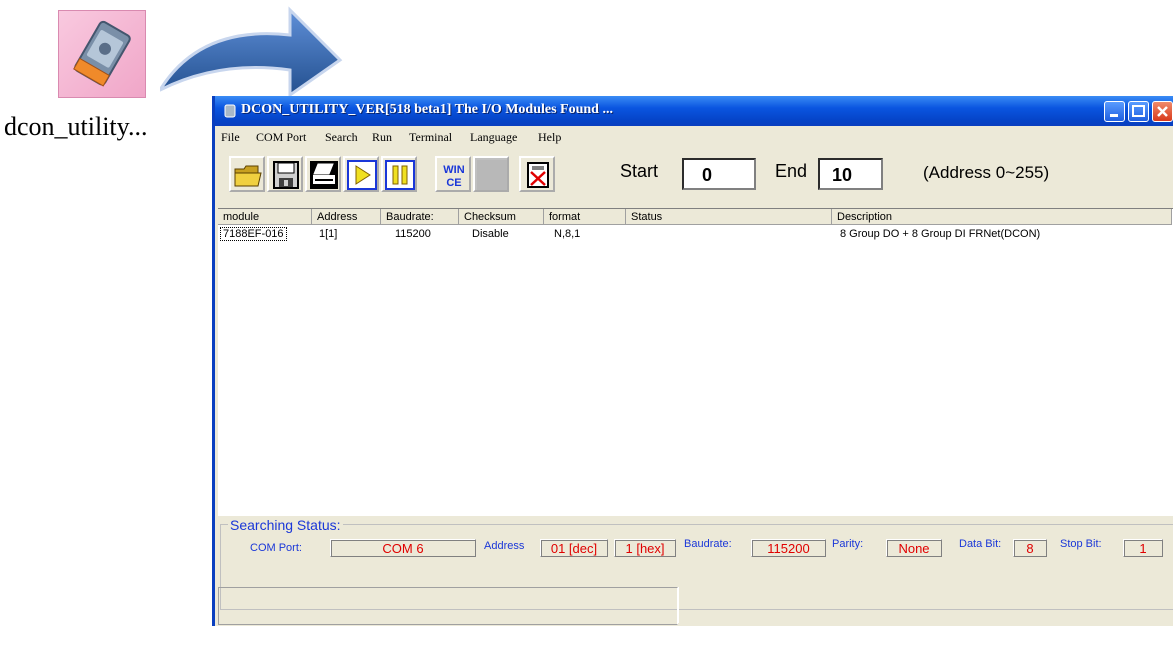 Image resolution: width=1173 pixels, height=651 pixels. Describe the element at coordinates (925, 605) in the screenshot. I see `status-bar-pane-right` at that location.